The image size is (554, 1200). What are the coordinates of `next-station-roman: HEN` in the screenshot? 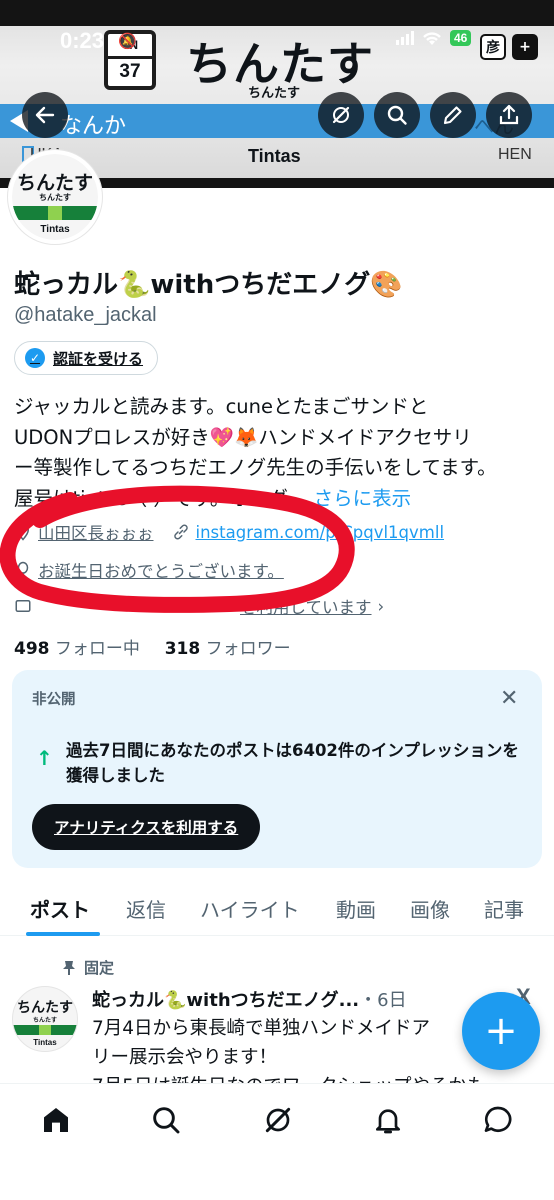 It's located at (515, 154).